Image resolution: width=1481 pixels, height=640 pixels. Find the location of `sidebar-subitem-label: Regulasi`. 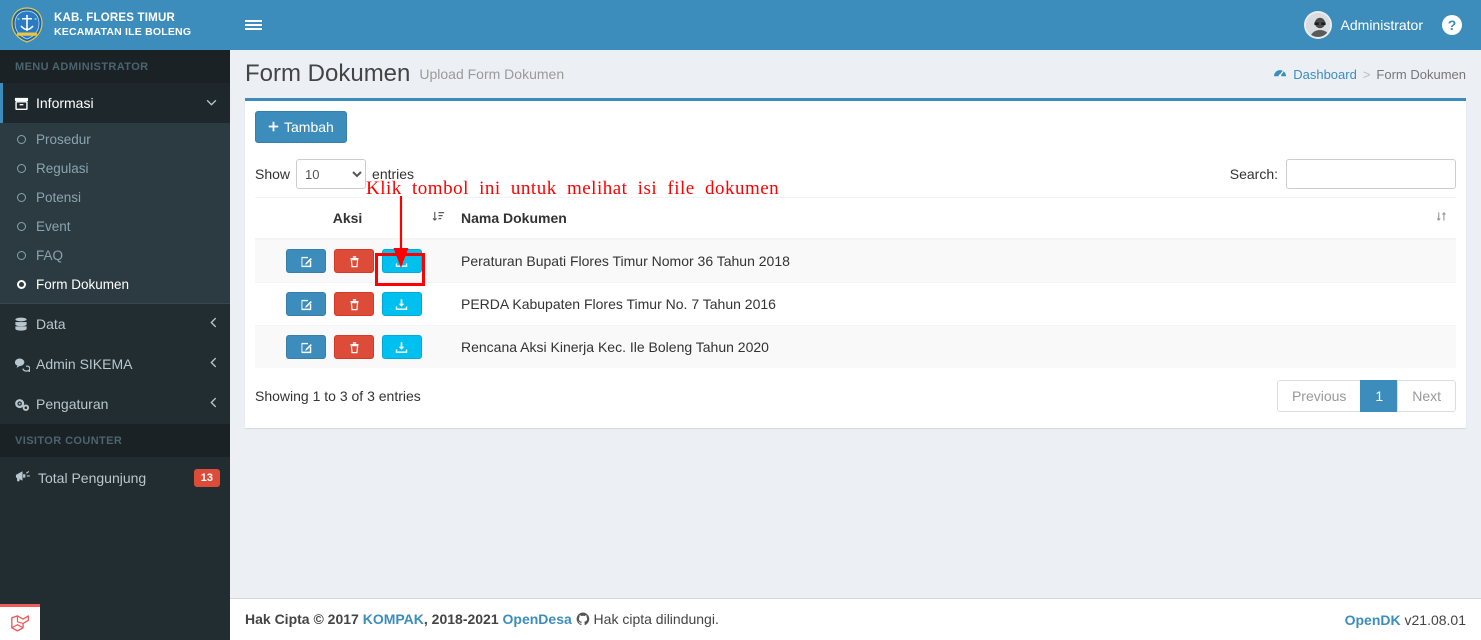

sidebar-subitem-label: Regulasi is located at coordinates (62, 168).